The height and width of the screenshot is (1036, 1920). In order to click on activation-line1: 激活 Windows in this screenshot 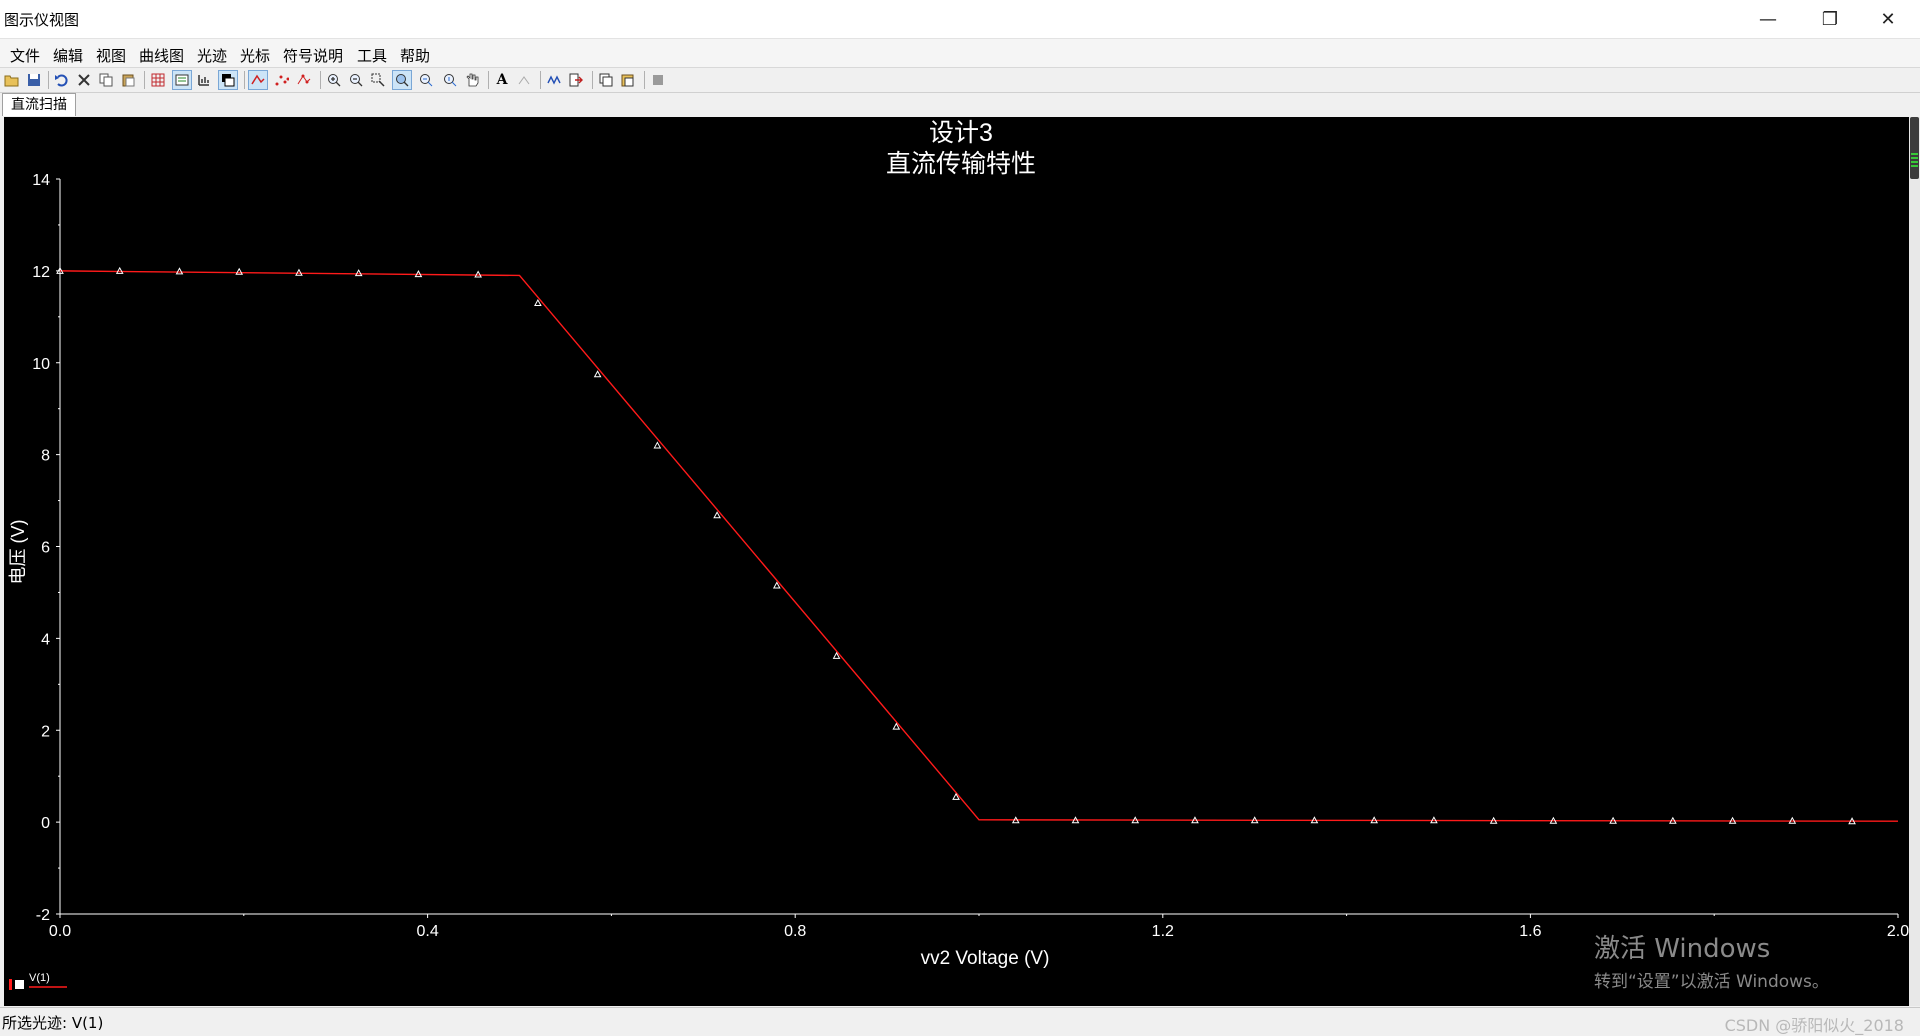, I will do `click(1682, 949)`.